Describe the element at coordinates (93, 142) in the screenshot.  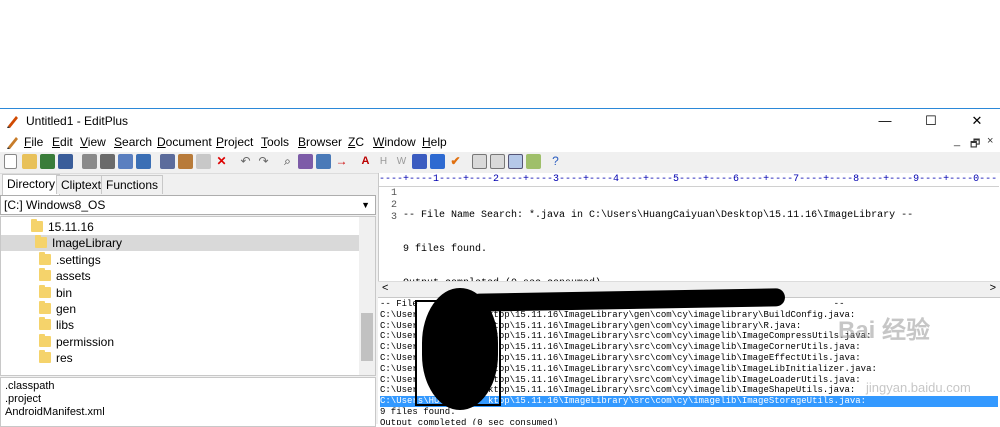
I see `menu-item: View` at that location.